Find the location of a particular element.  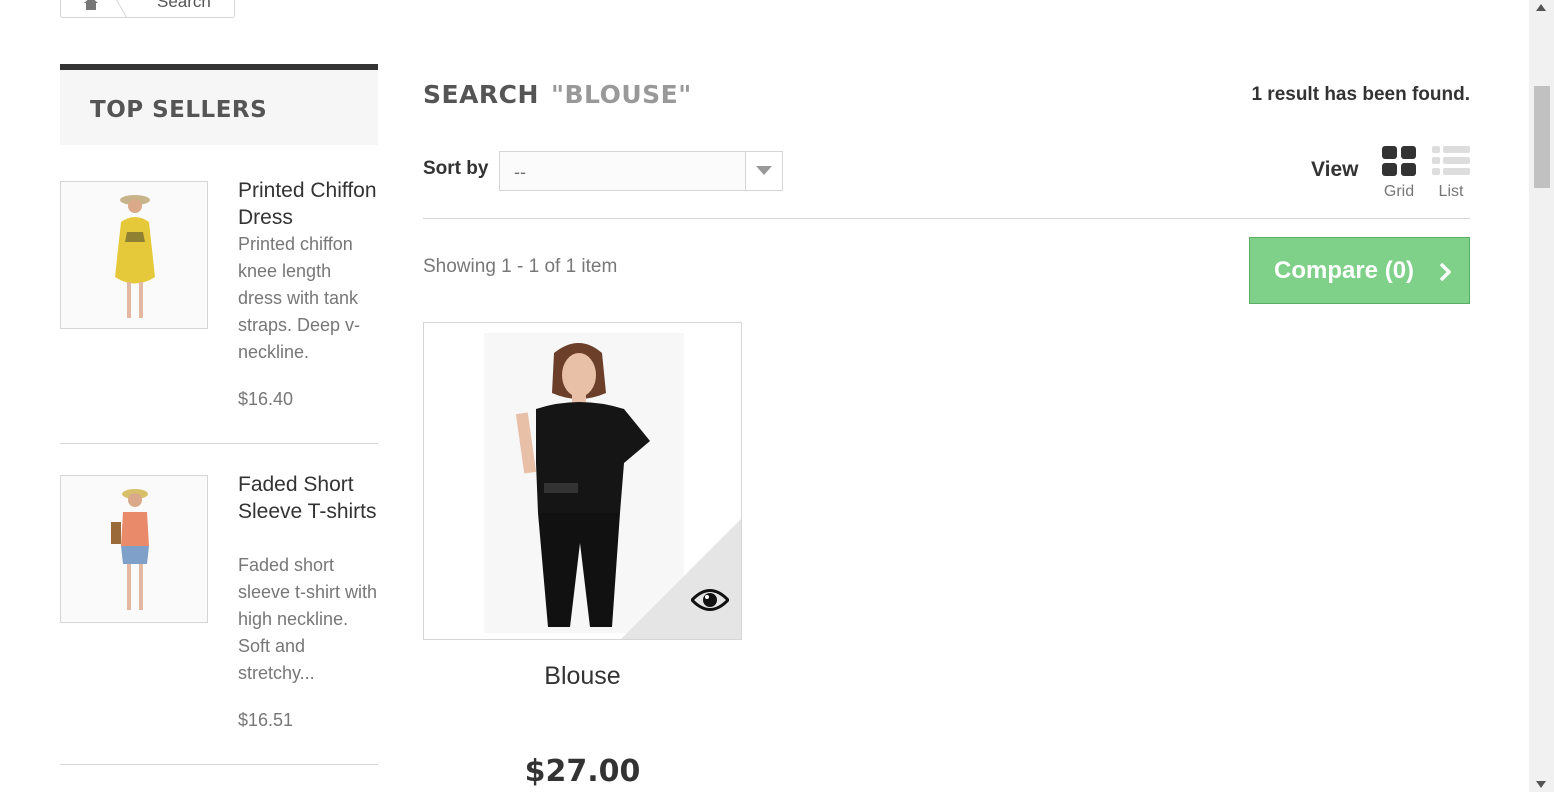

compare-button: Compare (0) is located at coordinates (1359, 270).